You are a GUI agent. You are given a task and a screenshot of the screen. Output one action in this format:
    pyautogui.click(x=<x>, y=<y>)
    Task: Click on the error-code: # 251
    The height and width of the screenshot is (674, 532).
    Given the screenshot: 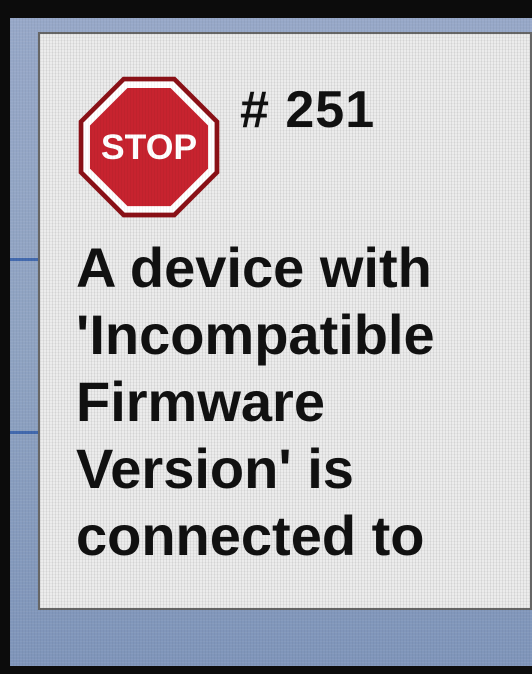 What is the action you would take?
    pyautogui.click(x=308, y=110)
    